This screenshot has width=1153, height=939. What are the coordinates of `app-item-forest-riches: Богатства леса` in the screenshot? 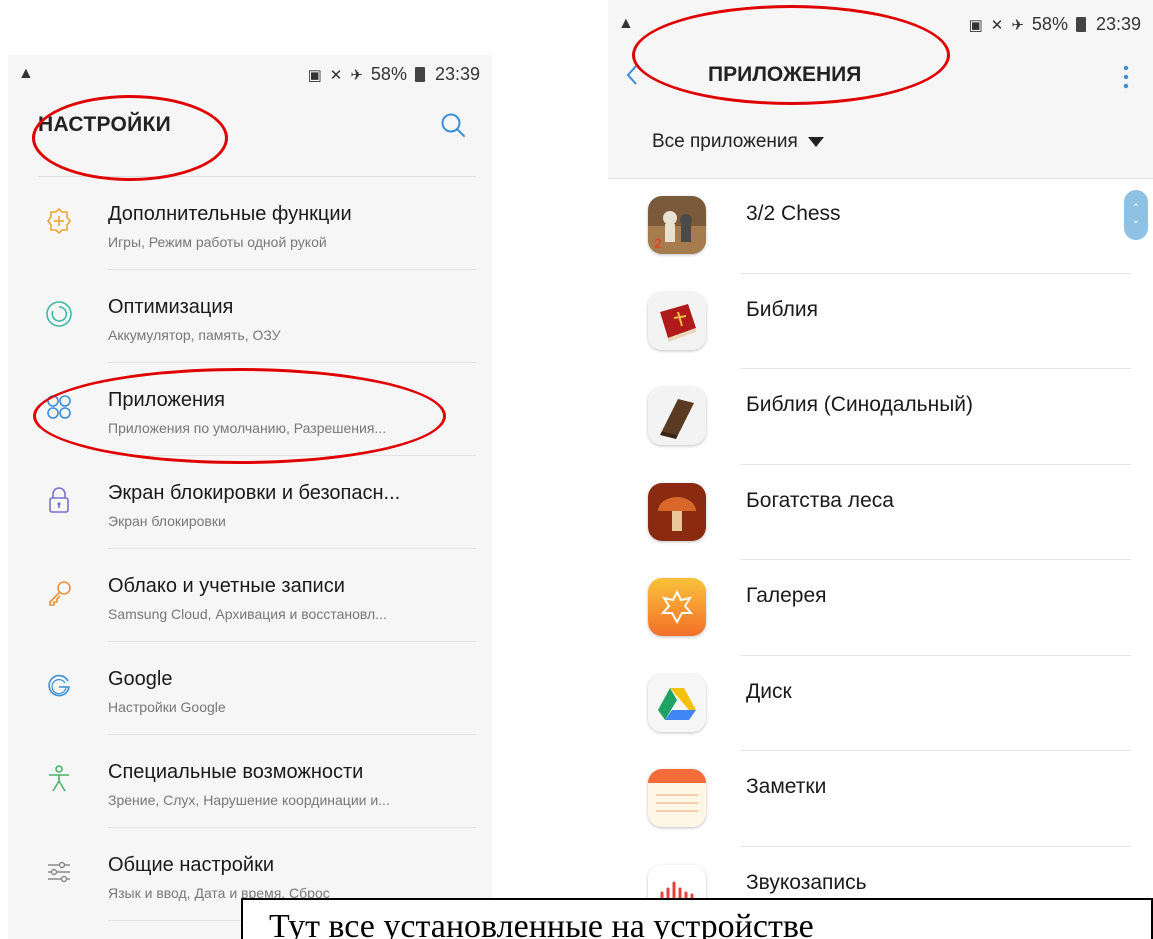 It's located at (880, 512).